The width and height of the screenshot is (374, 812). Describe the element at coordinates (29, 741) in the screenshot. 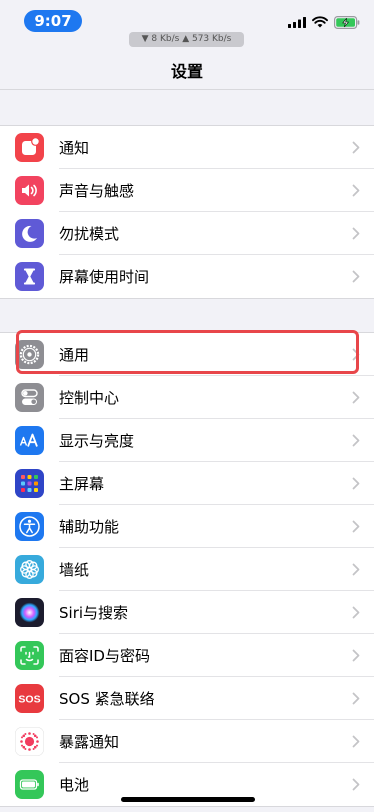

I see `exposure-icon` at that location.